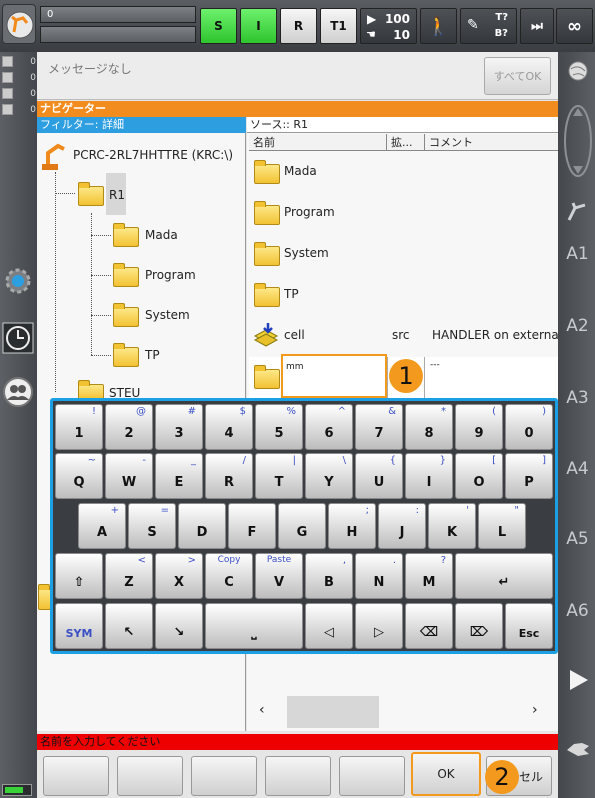  Describe the element at coordinates (152, 355) in the screenshot. I see `tree-item-tp: TP` at that location.